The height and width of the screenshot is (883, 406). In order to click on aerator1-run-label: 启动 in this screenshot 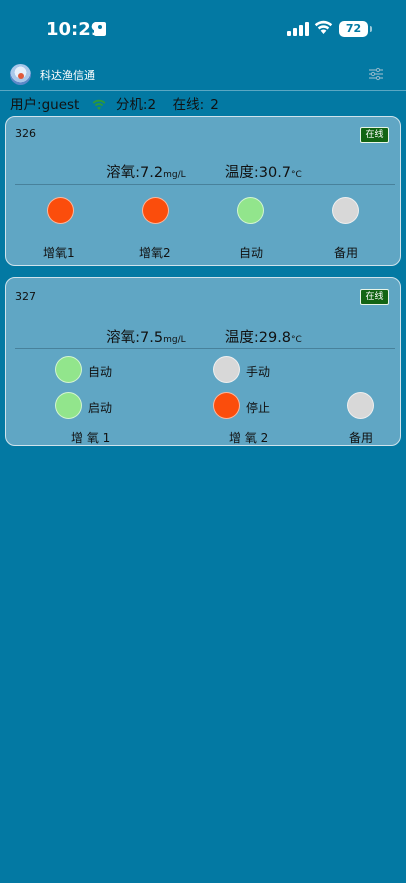, I will do `click(100, 408)`.